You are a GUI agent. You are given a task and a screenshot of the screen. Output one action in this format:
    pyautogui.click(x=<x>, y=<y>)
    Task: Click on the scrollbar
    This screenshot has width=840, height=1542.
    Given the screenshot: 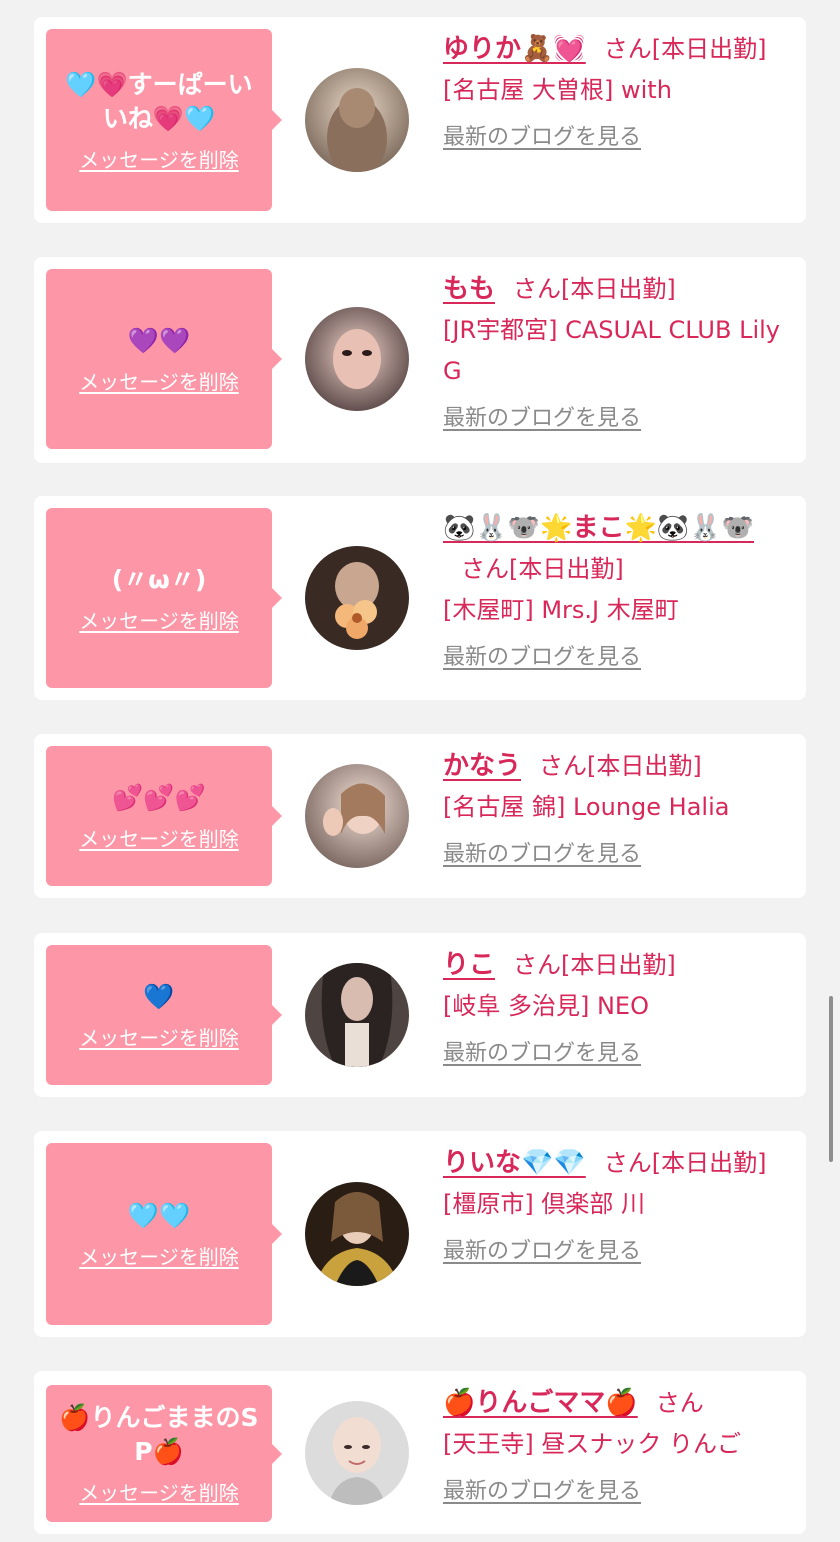 What is the action you would take?
    pyautogui.click(x=831, y=1079)
    